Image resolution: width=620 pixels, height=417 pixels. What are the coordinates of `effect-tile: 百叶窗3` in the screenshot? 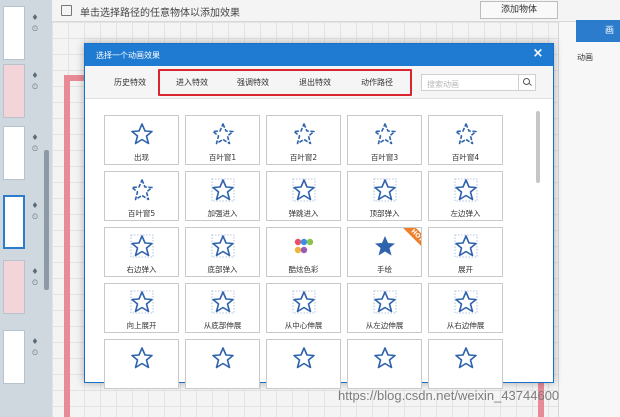 It's located at (384, 140).